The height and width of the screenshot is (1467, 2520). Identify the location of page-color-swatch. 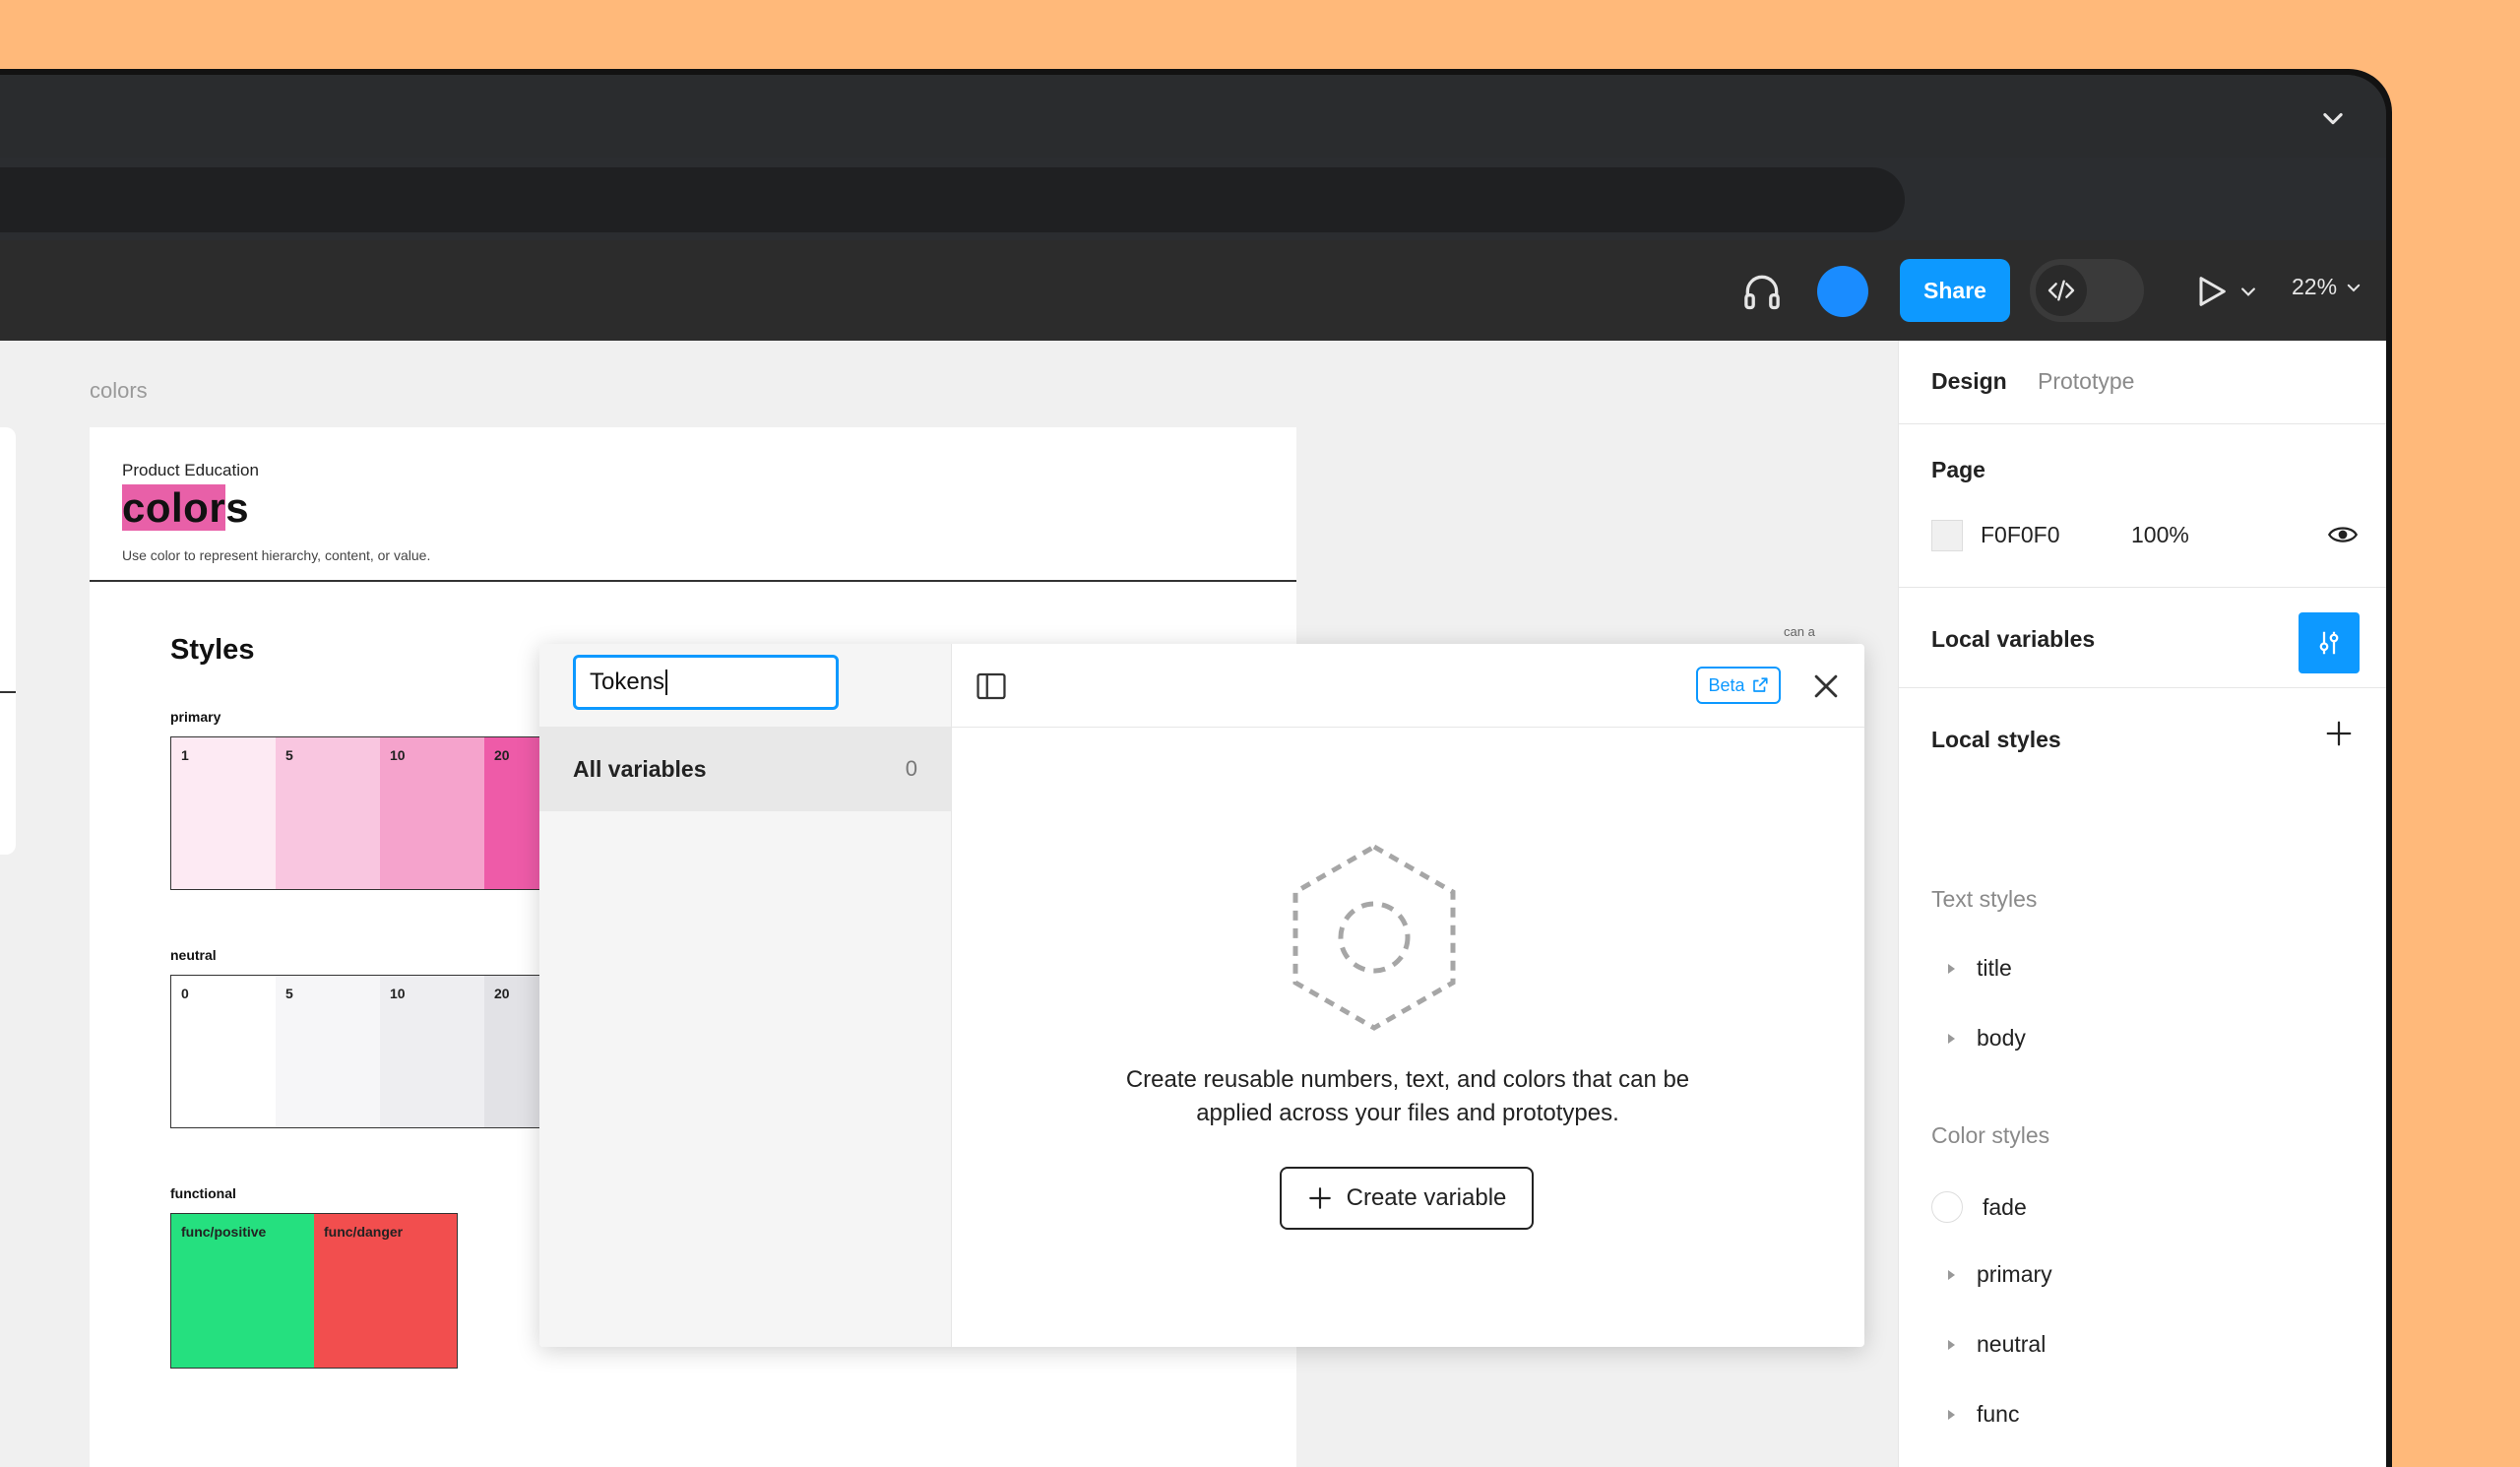
(1947, 535).